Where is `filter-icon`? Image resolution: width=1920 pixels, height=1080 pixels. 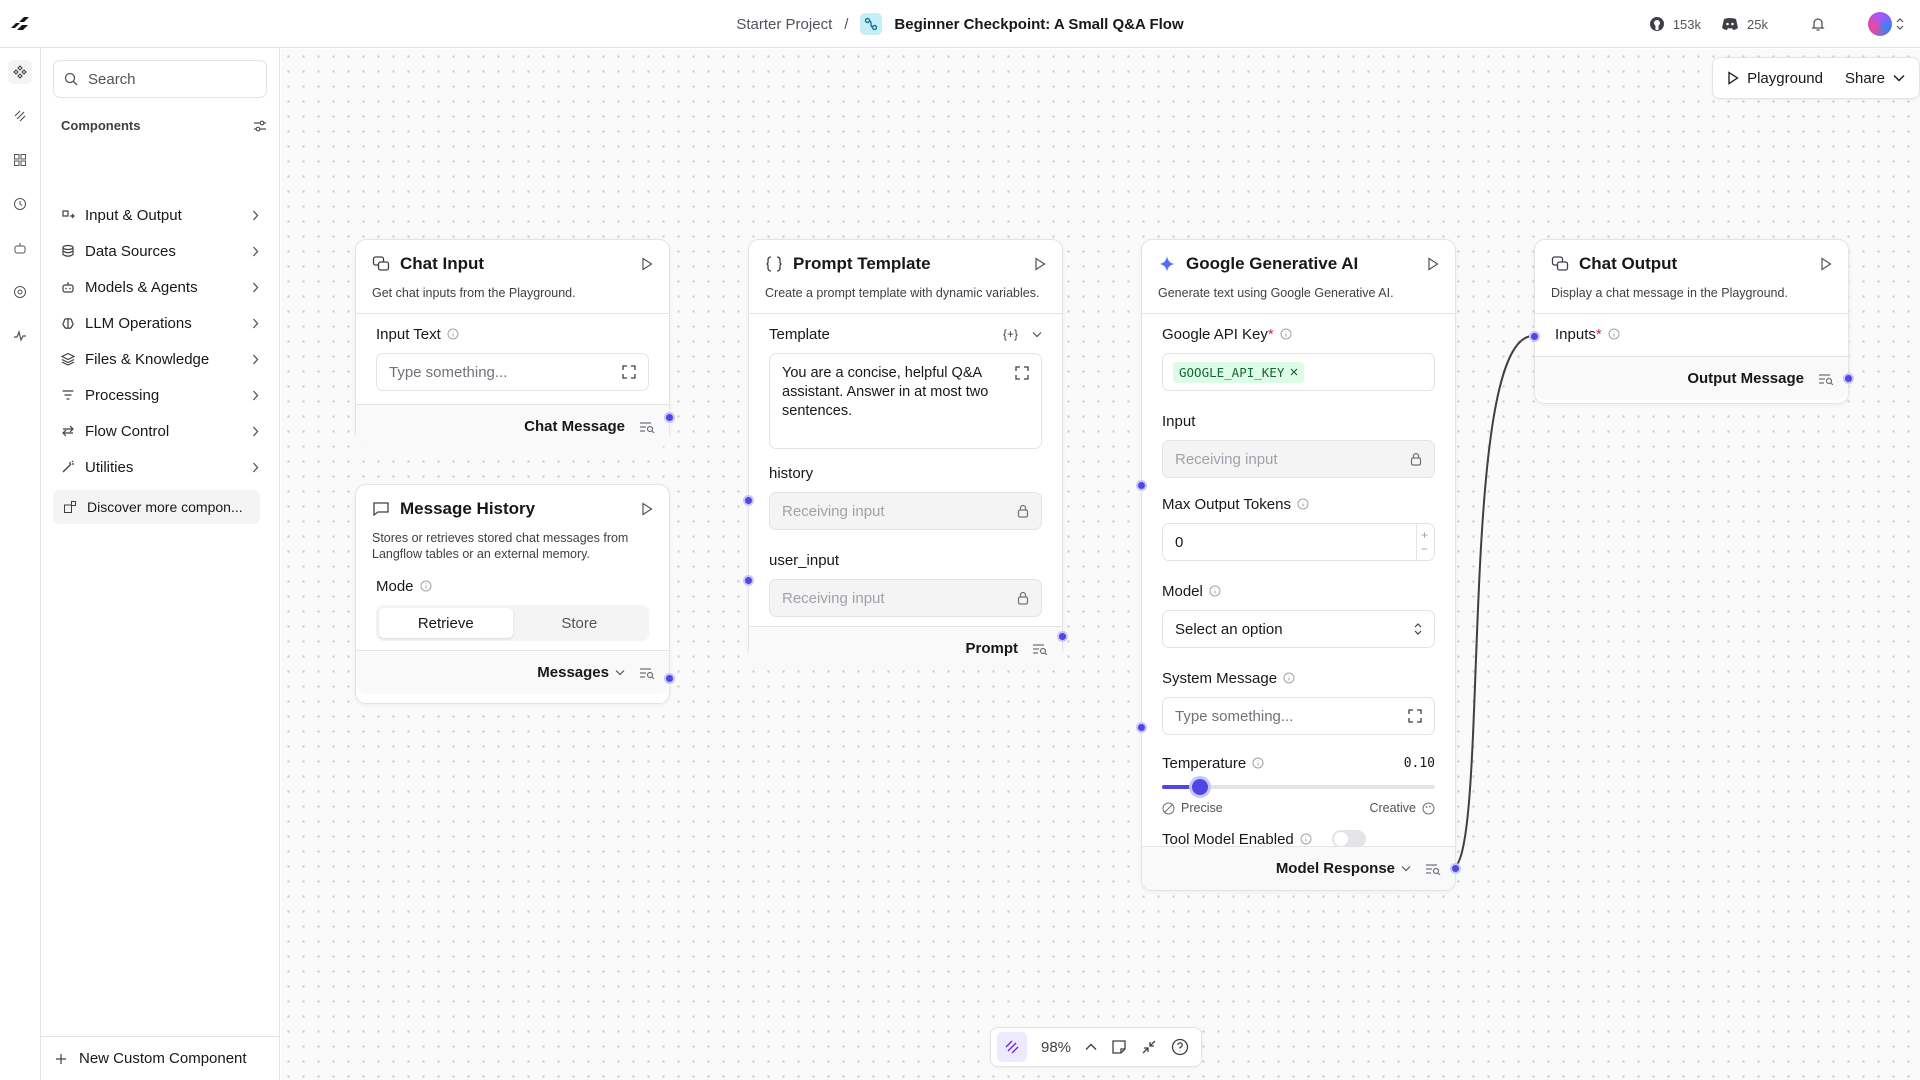
filter-icon is located at coordinates (68, 395).